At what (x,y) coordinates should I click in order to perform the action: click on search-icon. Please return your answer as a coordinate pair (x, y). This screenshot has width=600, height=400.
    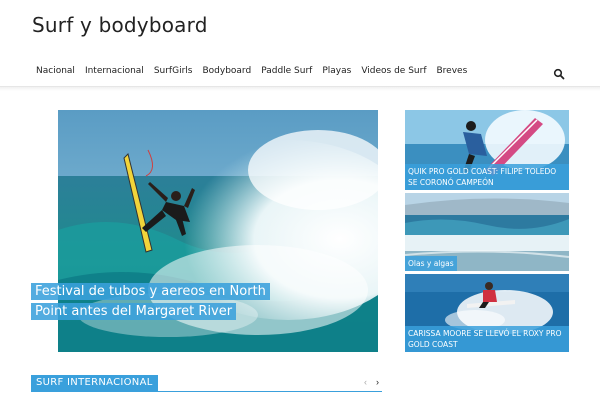
    Looking at the image, I should click on (559, 73).